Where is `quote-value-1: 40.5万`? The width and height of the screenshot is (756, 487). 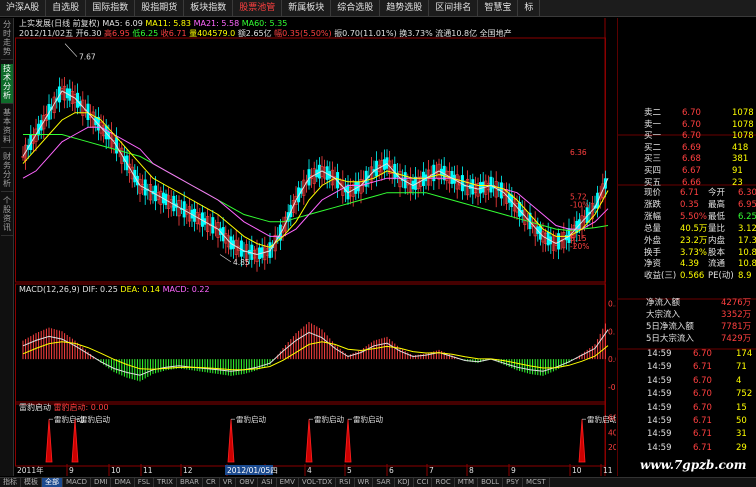
quote-value-1: 40.5万 is located at coordinates (694, 228).